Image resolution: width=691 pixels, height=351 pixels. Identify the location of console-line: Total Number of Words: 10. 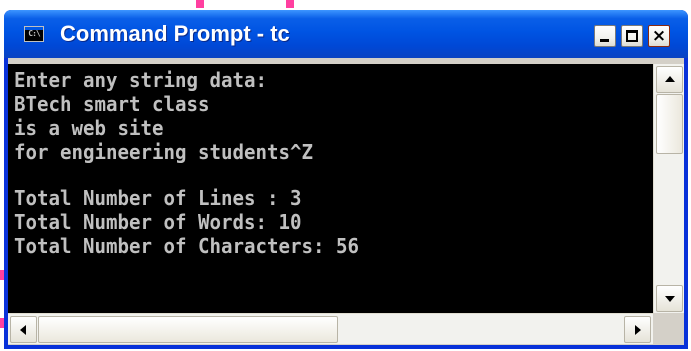
(158, 222).